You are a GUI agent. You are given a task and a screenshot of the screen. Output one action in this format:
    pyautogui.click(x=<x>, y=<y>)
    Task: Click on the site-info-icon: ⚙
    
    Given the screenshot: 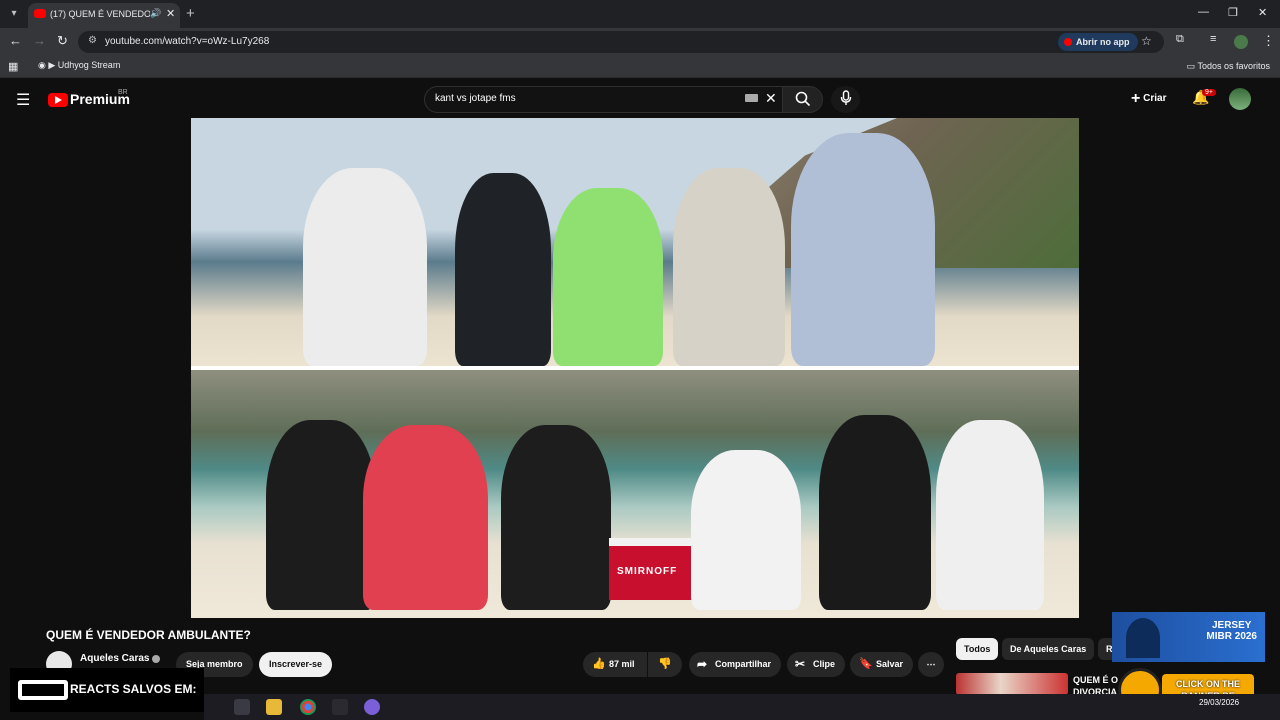 What is the action you would take?
    pyautogui.click(x=92, y=40)
    